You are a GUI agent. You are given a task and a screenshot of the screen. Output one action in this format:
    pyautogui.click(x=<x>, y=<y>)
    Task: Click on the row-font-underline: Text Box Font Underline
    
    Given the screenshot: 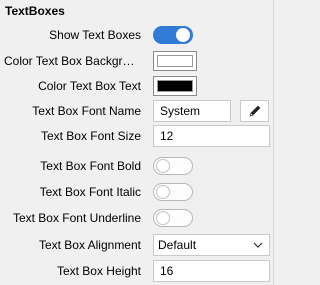 What is the action you would take?
    pyautogui.click(x=137, y=218)
    